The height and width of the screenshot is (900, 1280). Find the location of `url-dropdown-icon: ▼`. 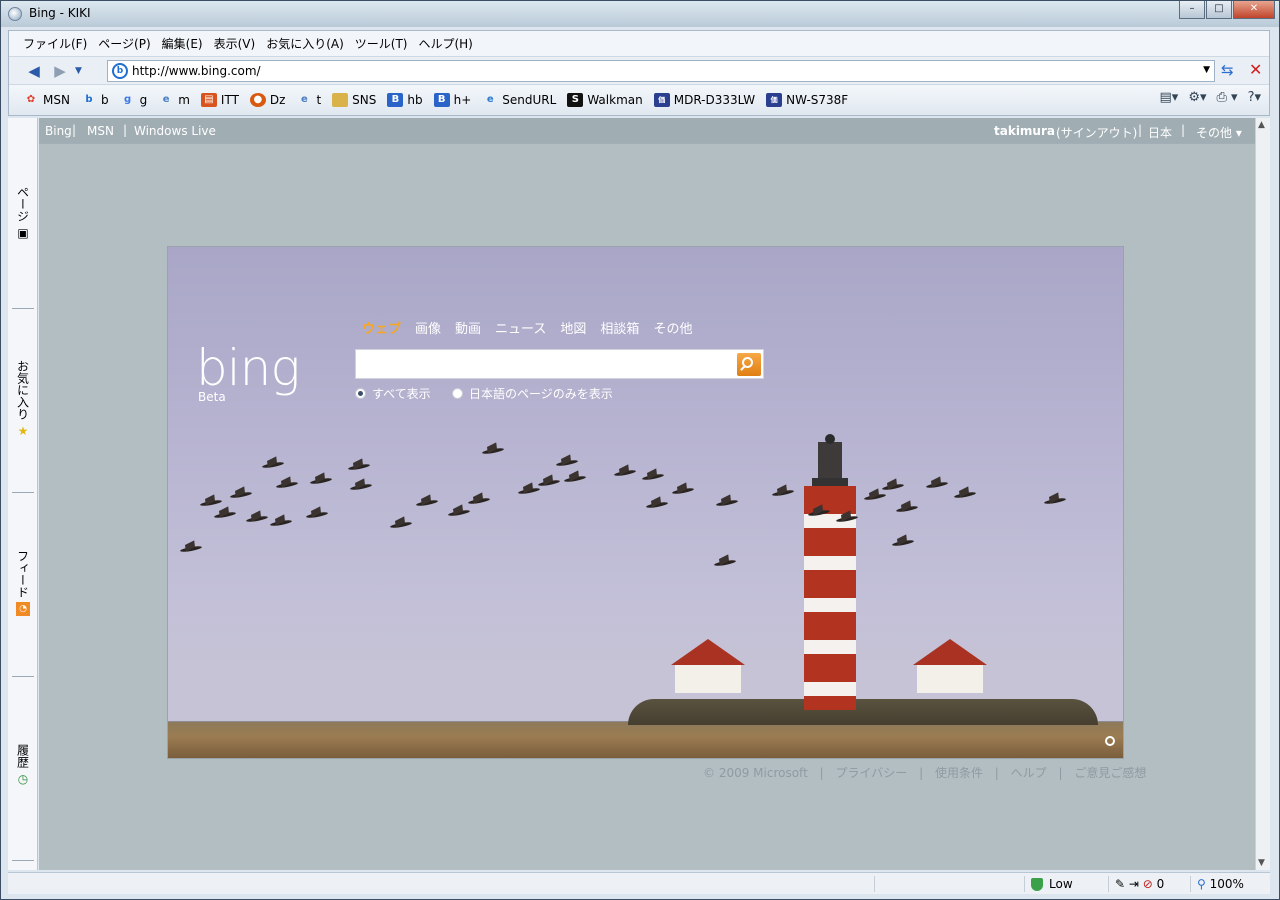

url-dropdown-icon: ▼ is located at coordinates (1206, 70).